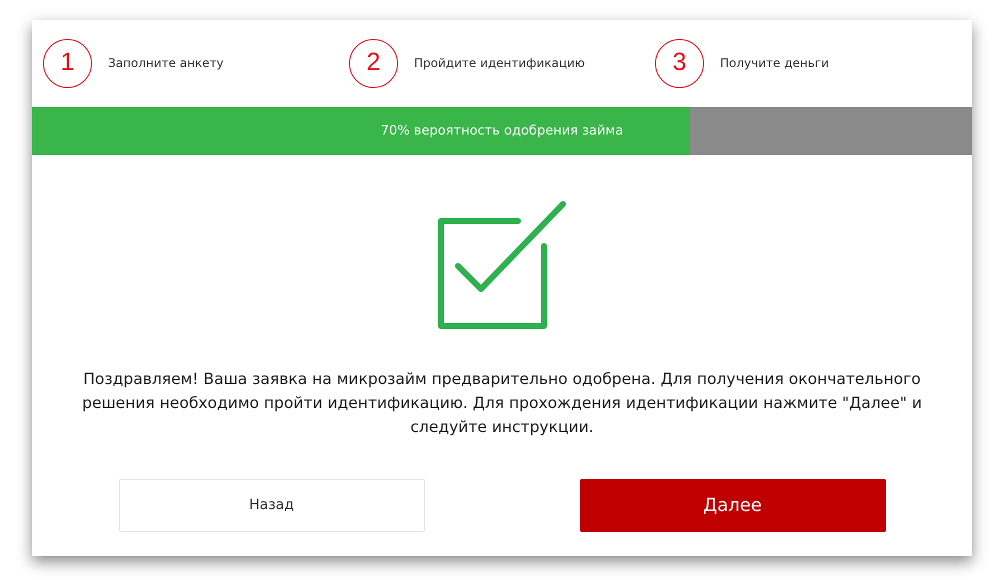 This screenshot has width=997, height=580. What do you see at coordinates (67, 63) in the screenshot?
I see `step-number: 1` at bounding box center [67, 63].